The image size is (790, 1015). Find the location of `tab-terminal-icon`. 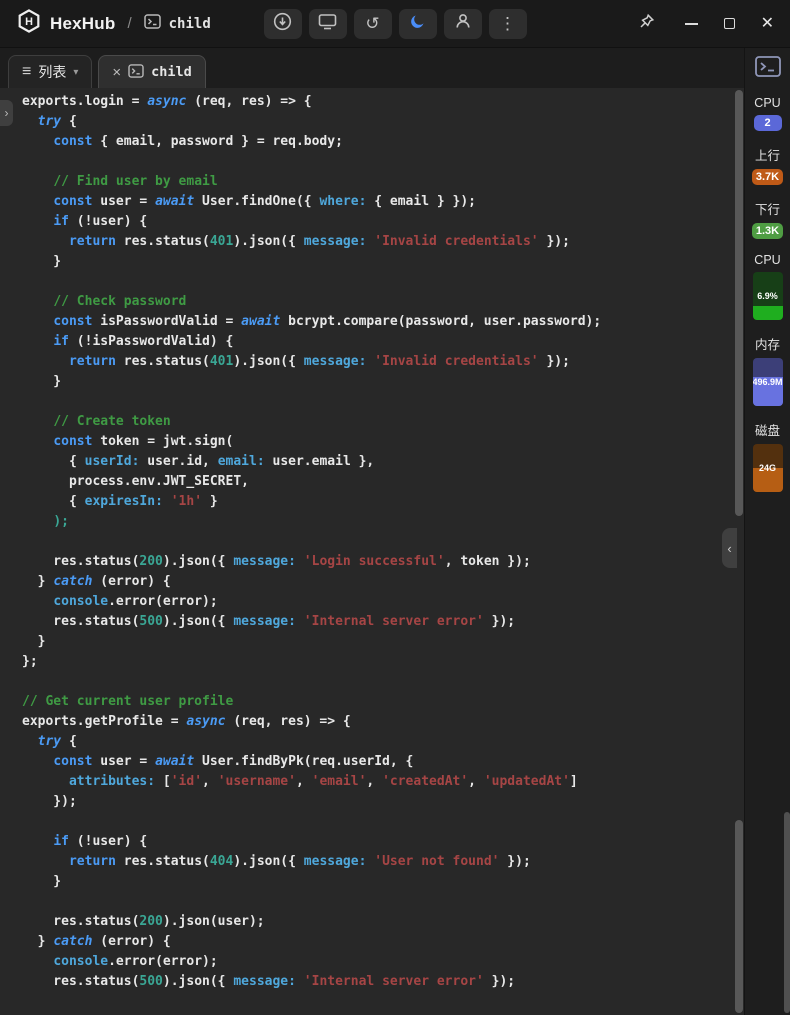

tab-terminal-icon is located at coordinates (136, 72).